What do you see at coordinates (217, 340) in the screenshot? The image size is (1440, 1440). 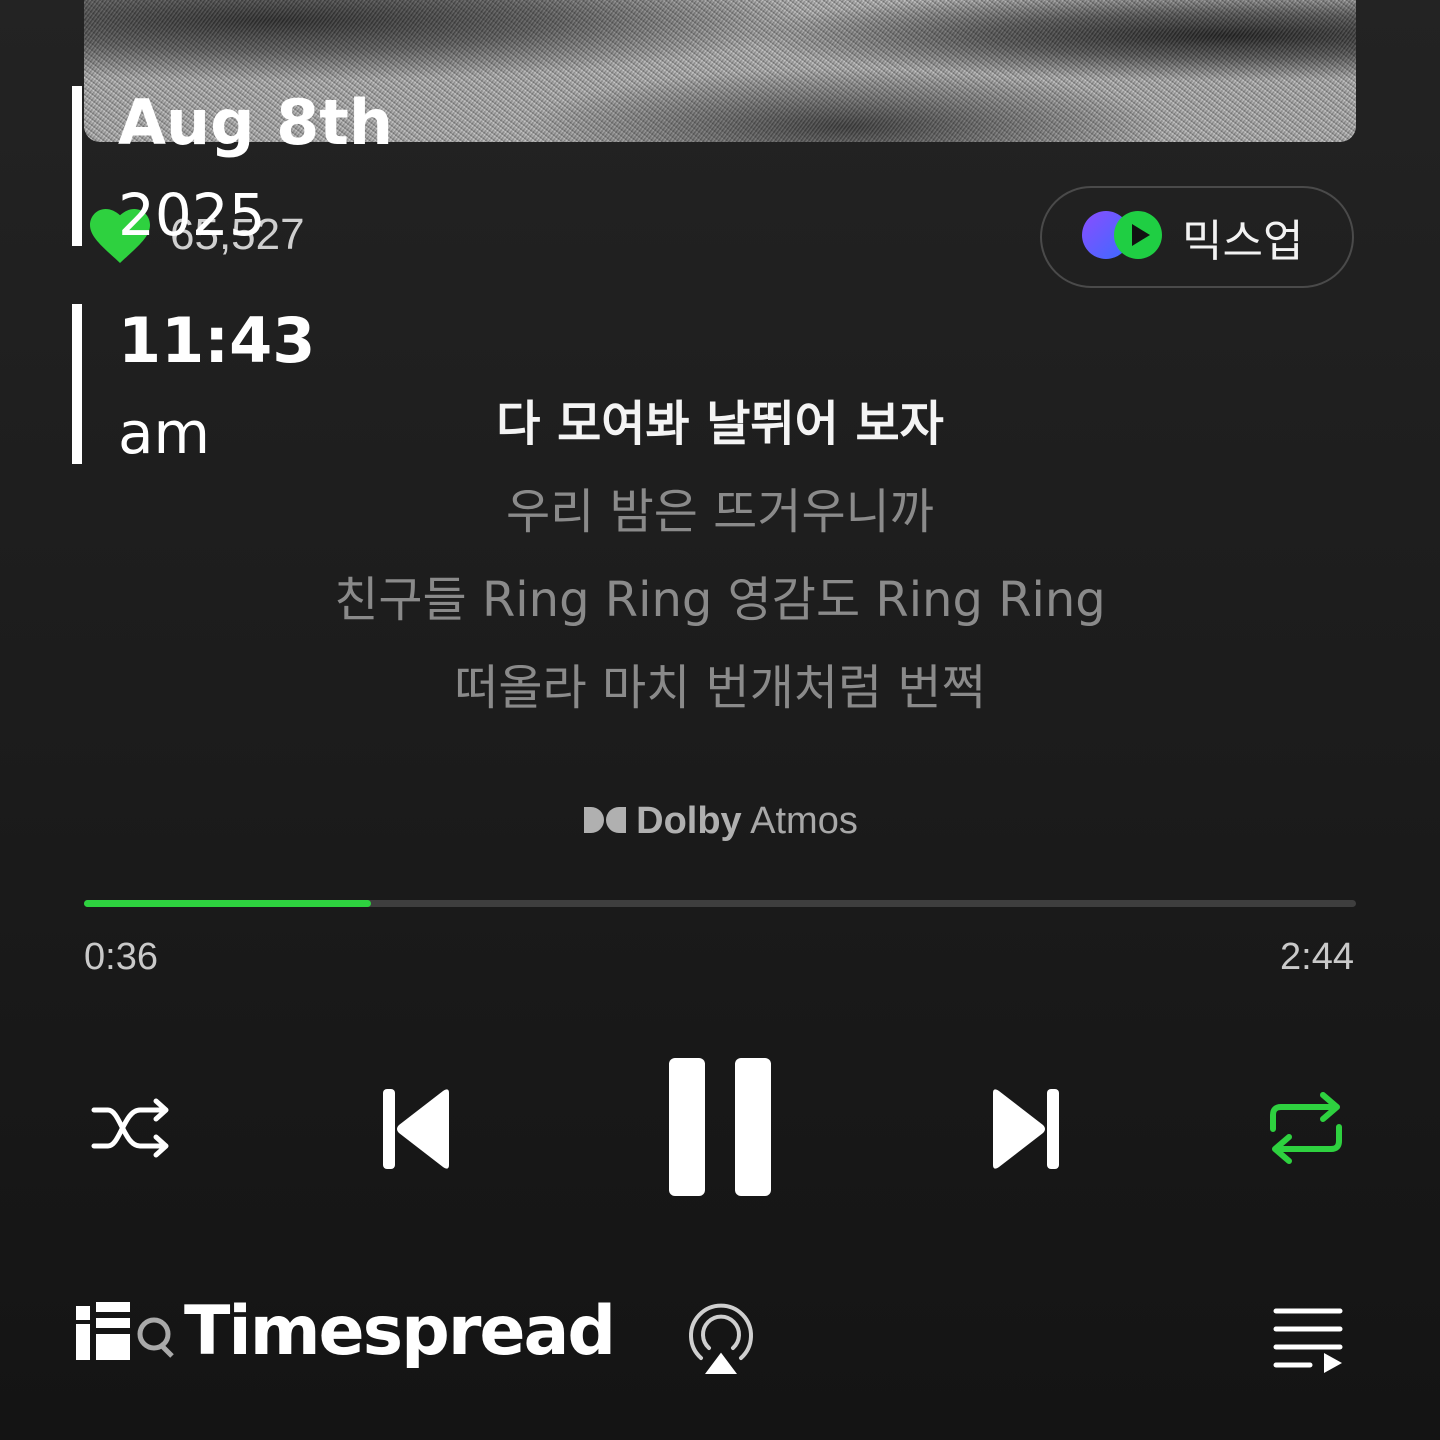 I see `clock-line: 11:43` at bounding box center [217, 340].